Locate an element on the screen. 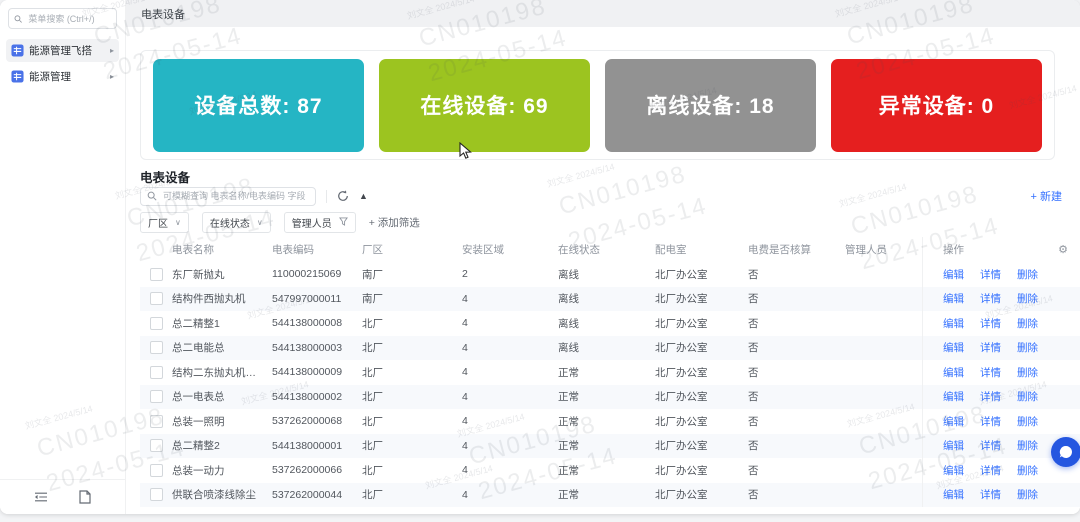 The height and width of the screenshot is (522, 1080). row-cell-area: 4 is located at coordinates (465, 445).